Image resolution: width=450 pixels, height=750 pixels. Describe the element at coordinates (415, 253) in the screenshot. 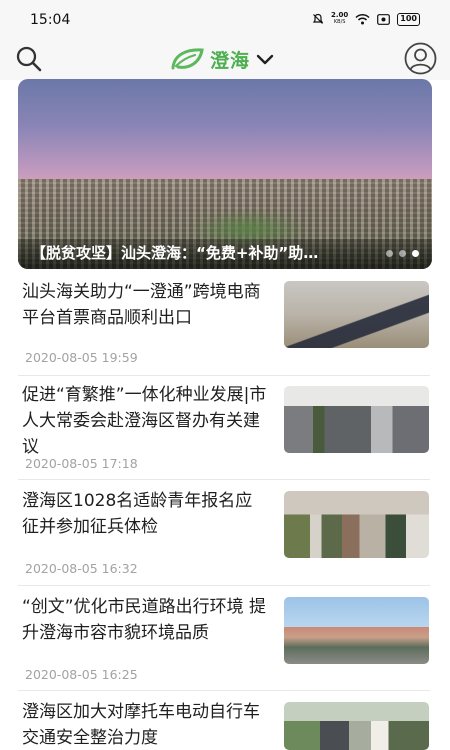

I see `carousel-dot-active` at that location.